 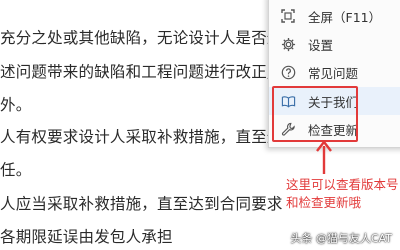 I want to click on watermark: 头条 @猫与友人CAT, so click(x=341, y=238).